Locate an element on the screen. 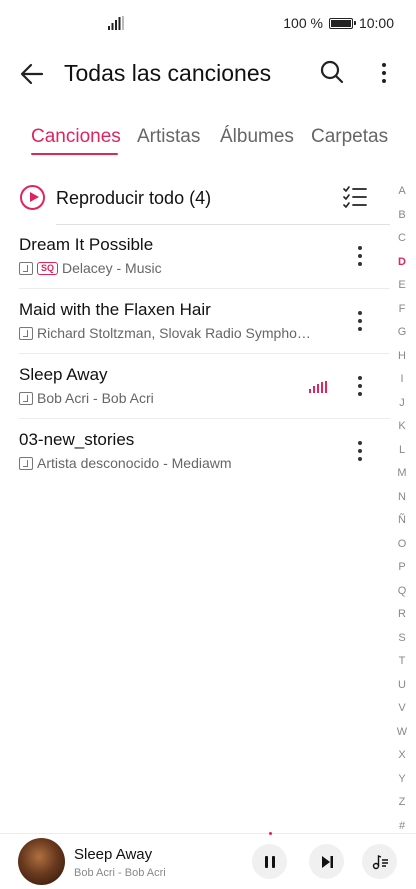  play-circle-icon is located at coordinates (32, 197).